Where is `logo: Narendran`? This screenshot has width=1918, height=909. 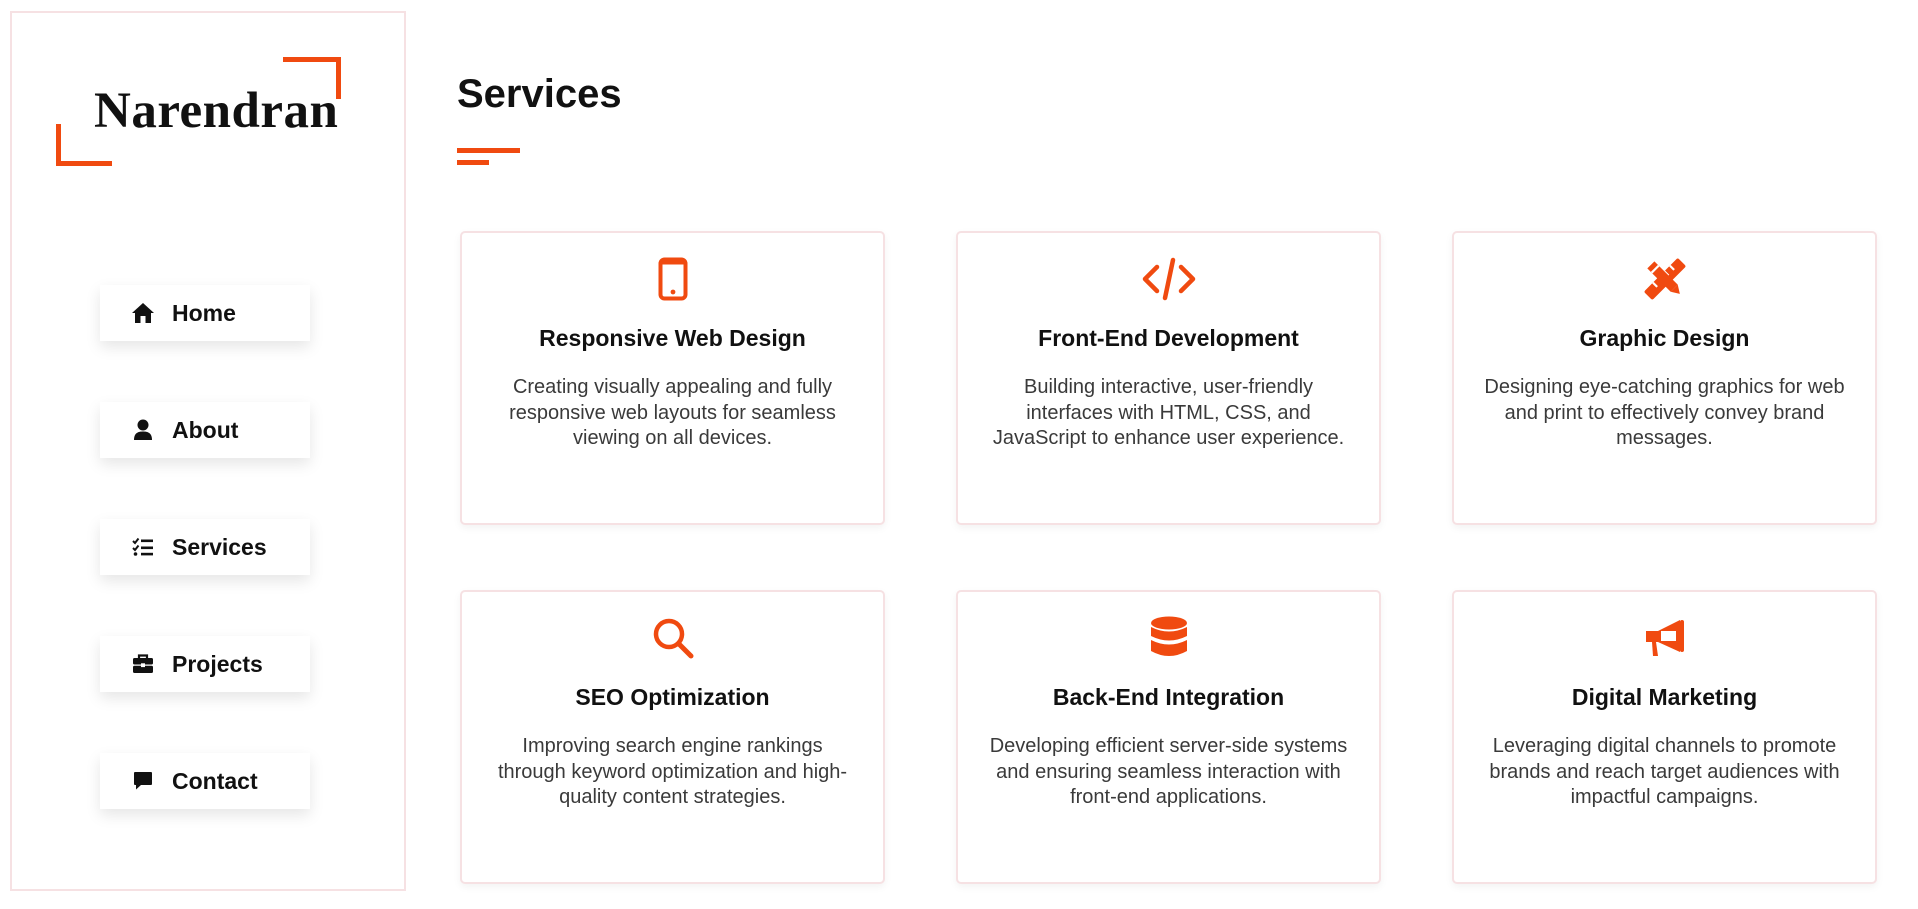 logo: Narendran is located at coordinates (206, 117).